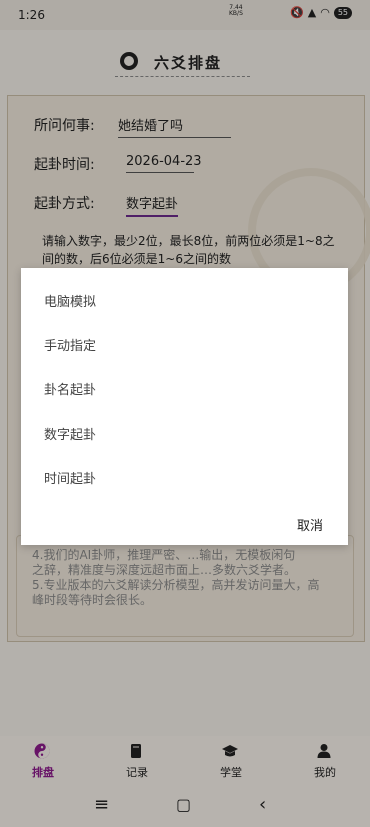  I want to click on method-option: 电脑模拟, so click(70, 300).